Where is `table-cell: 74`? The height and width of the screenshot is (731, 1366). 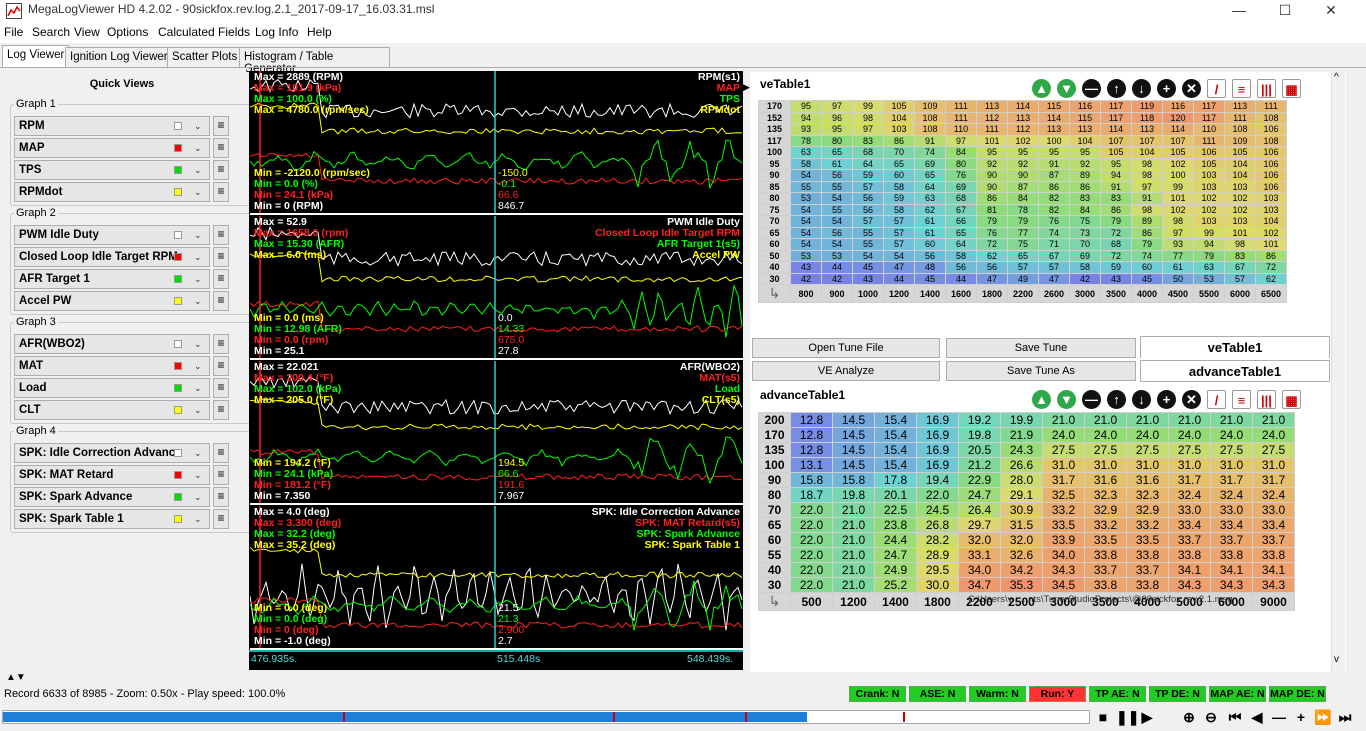 table-cell: 74 is located at coordinates (930, 152).